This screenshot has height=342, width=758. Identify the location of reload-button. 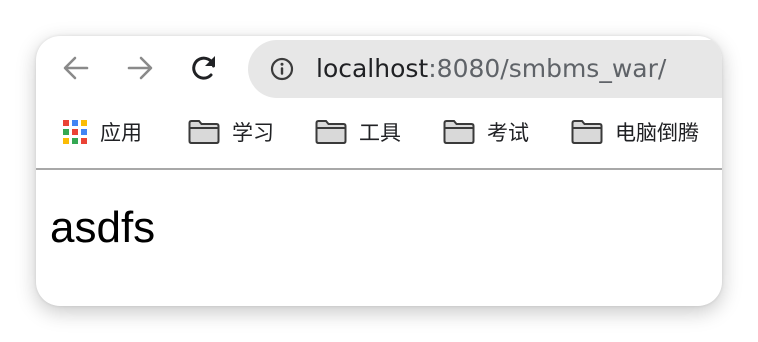
(204, 68).